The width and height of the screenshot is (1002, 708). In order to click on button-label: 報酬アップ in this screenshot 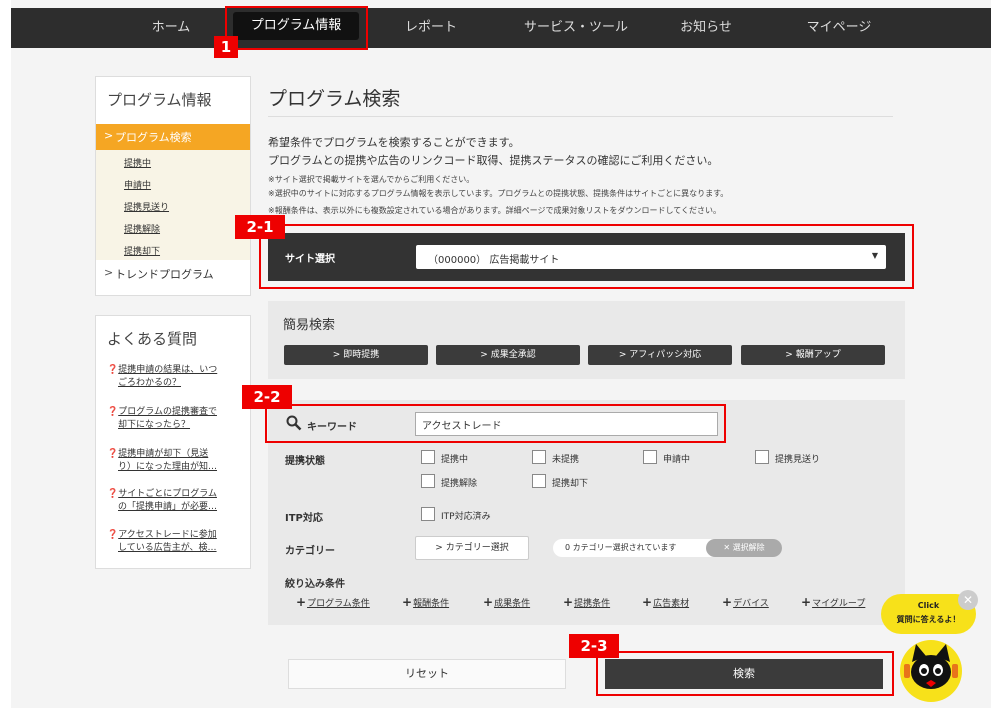, I will do `click(818, 355)`.